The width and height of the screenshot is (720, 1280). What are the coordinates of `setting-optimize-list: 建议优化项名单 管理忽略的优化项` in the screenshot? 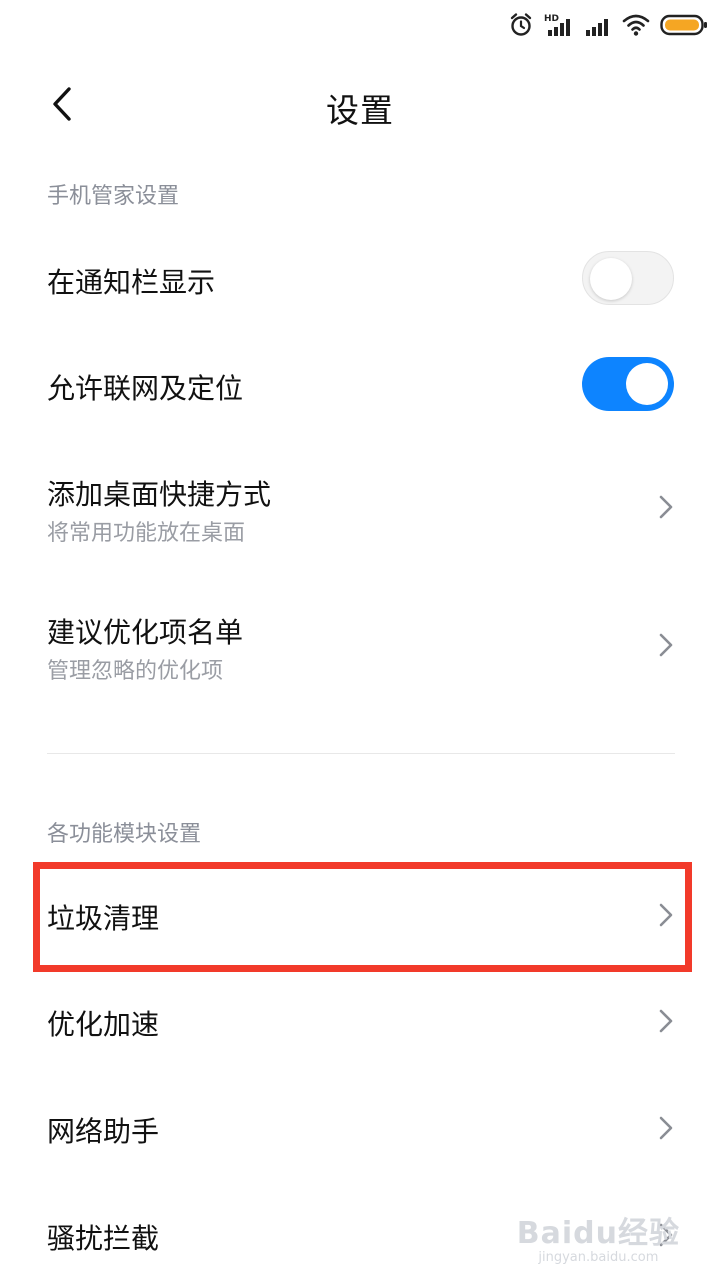 It's located at (360, 644).